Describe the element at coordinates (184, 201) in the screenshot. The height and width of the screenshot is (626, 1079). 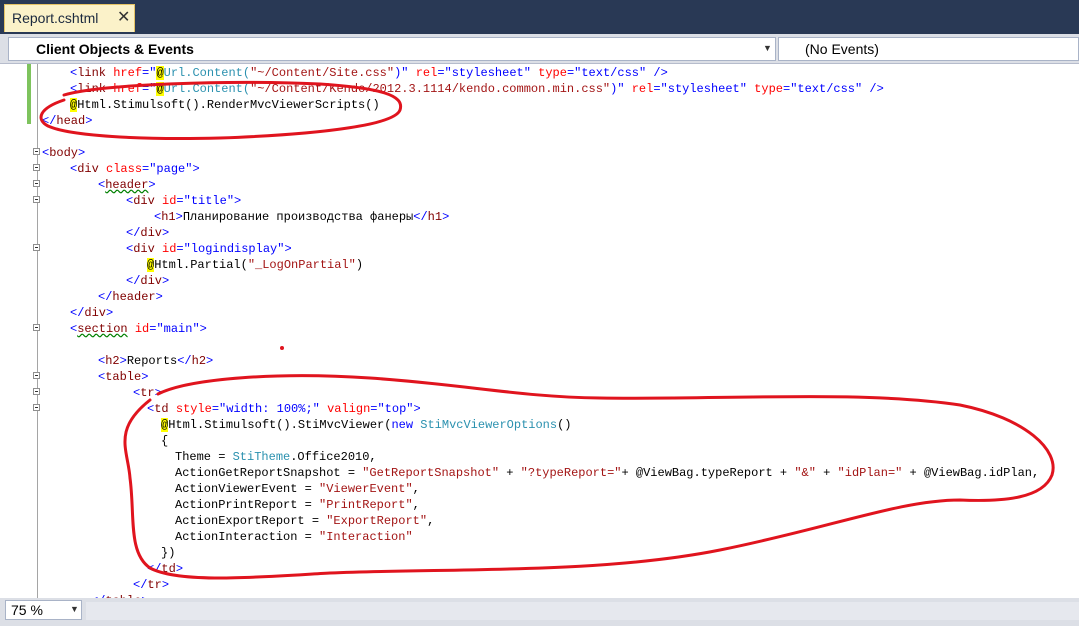
I see `code-line: <div id="title">` at that location.